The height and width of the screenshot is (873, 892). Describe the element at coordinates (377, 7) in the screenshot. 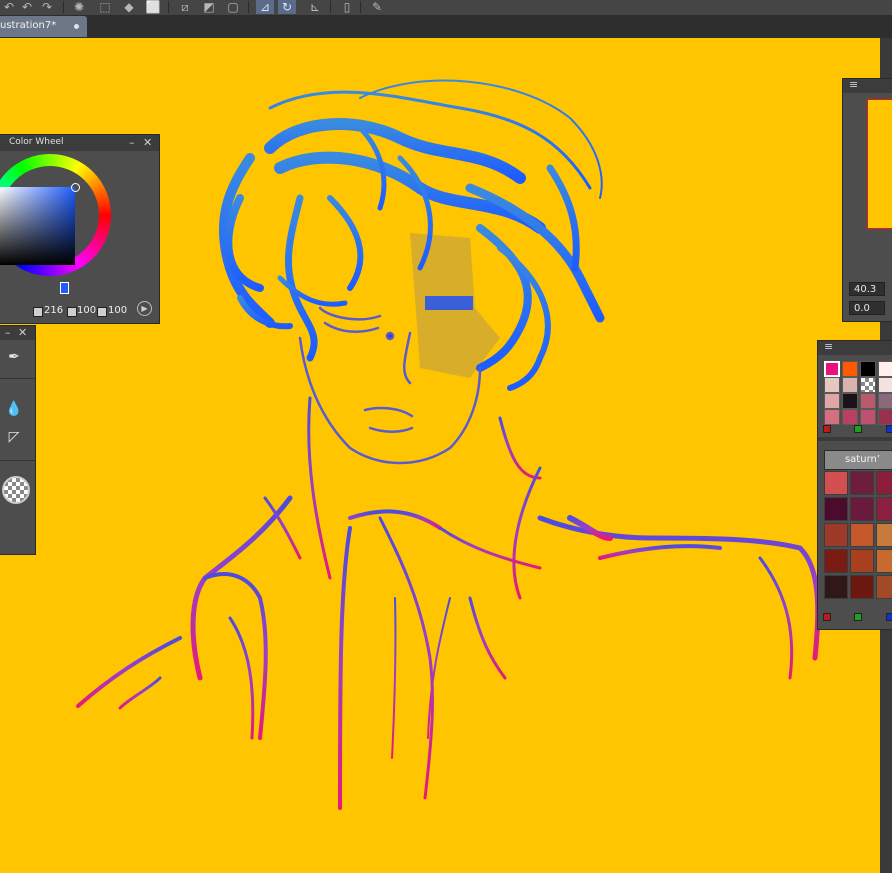

I see `pen-settings-icon: ✎` at that location.